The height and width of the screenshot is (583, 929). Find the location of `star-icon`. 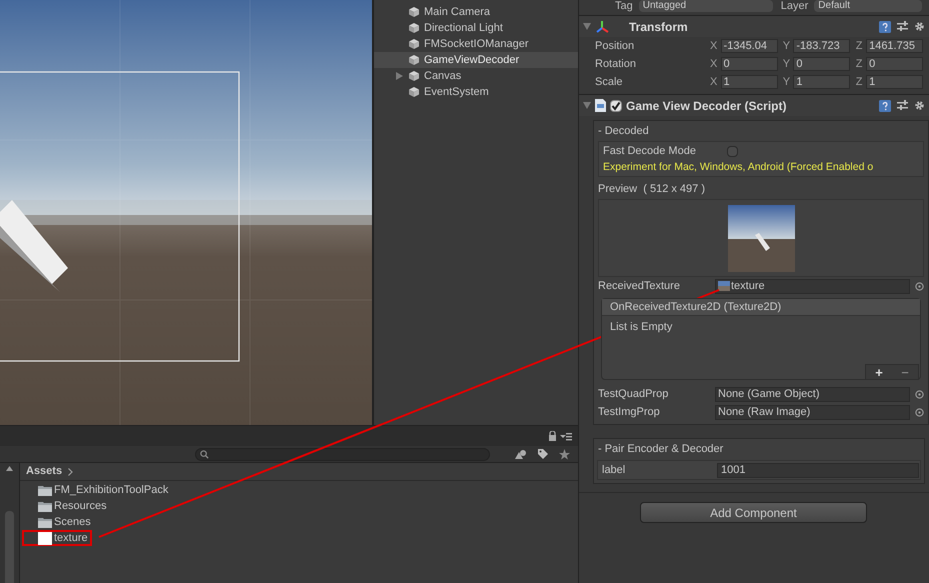

star-icon is located at coordinates (564, 454).